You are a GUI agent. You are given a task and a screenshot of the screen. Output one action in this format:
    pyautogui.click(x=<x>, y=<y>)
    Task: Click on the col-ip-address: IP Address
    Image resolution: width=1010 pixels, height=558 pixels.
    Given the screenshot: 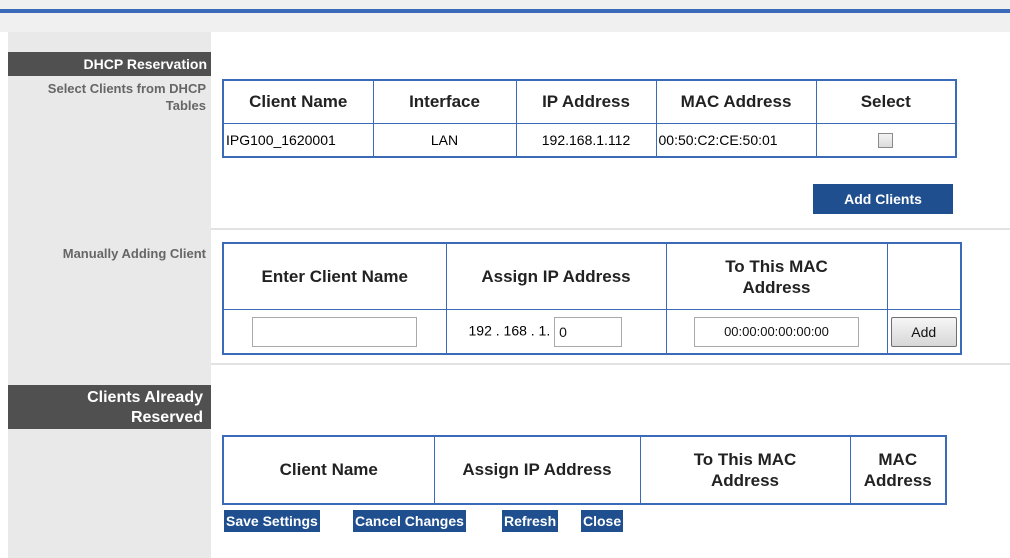 What is the action you would take?
    pyautogui.click(x=586, y=101)
    